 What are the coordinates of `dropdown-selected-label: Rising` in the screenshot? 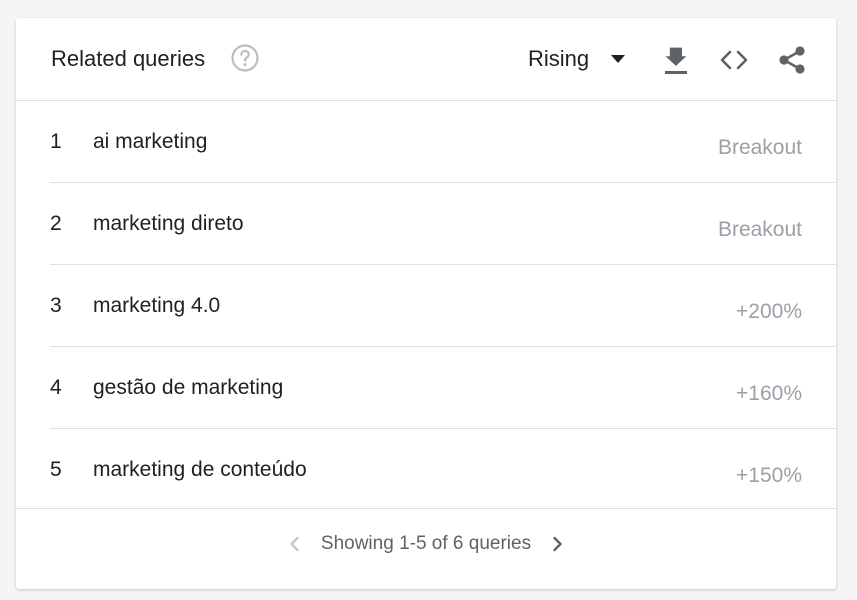 It's located at (559, 58).